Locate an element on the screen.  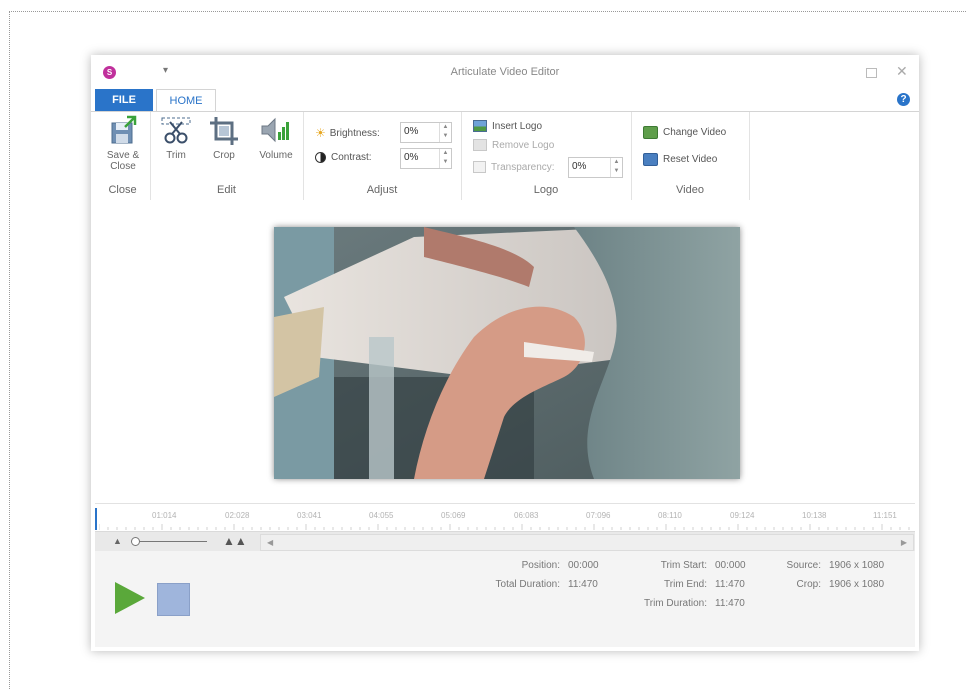
trim-label: Trim is located at coordinates (176, 155).